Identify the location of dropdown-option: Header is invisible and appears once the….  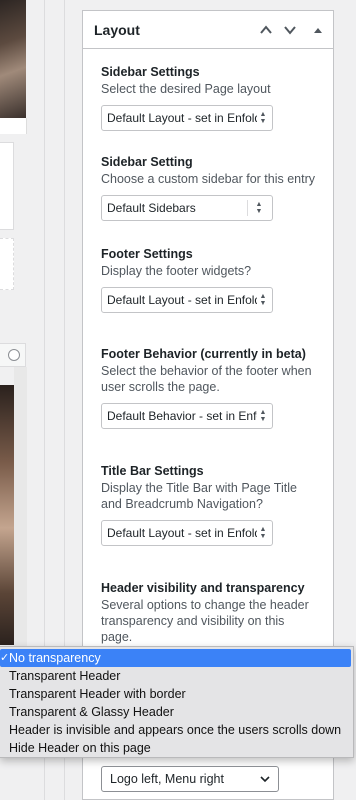
(176, 730).